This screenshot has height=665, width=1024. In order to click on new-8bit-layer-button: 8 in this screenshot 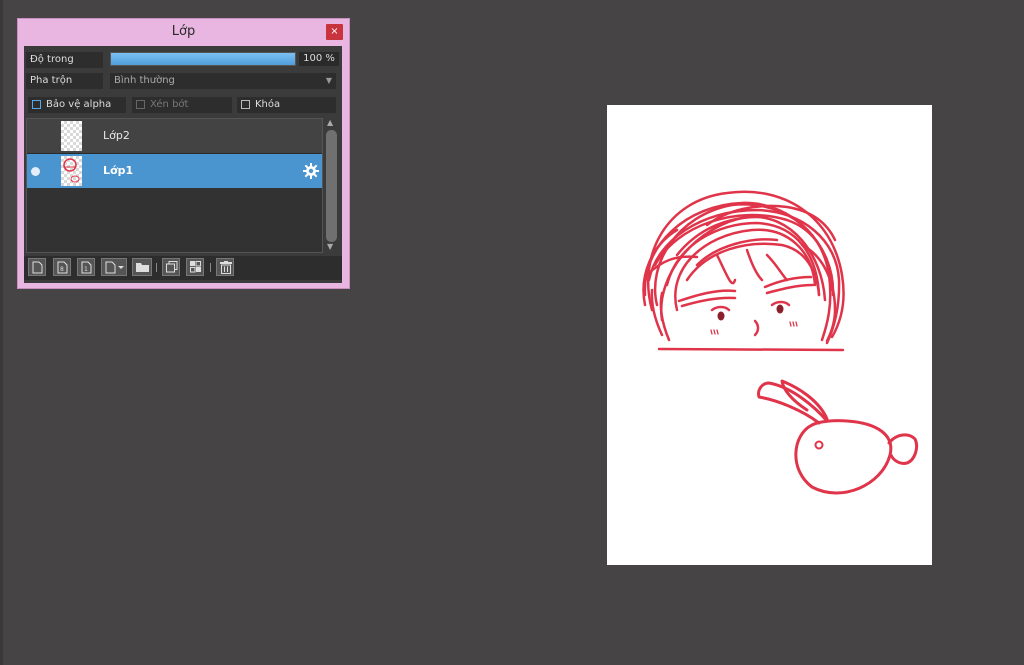, I will do `click(62, 267)`.